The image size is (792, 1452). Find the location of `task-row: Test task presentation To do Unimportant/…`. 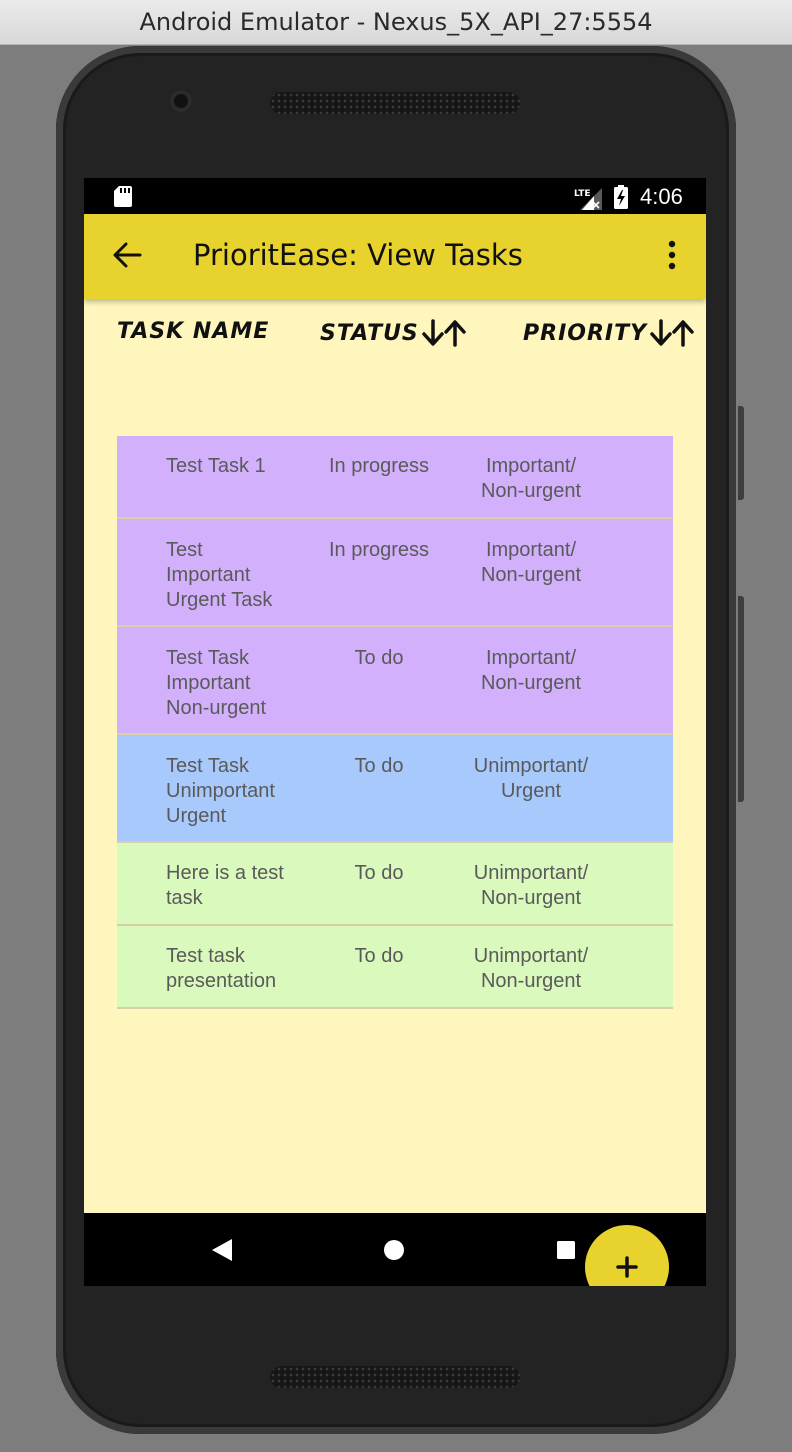

task-row: Test task presentation To do Unimportant/… is located at coordinates (395, 967).